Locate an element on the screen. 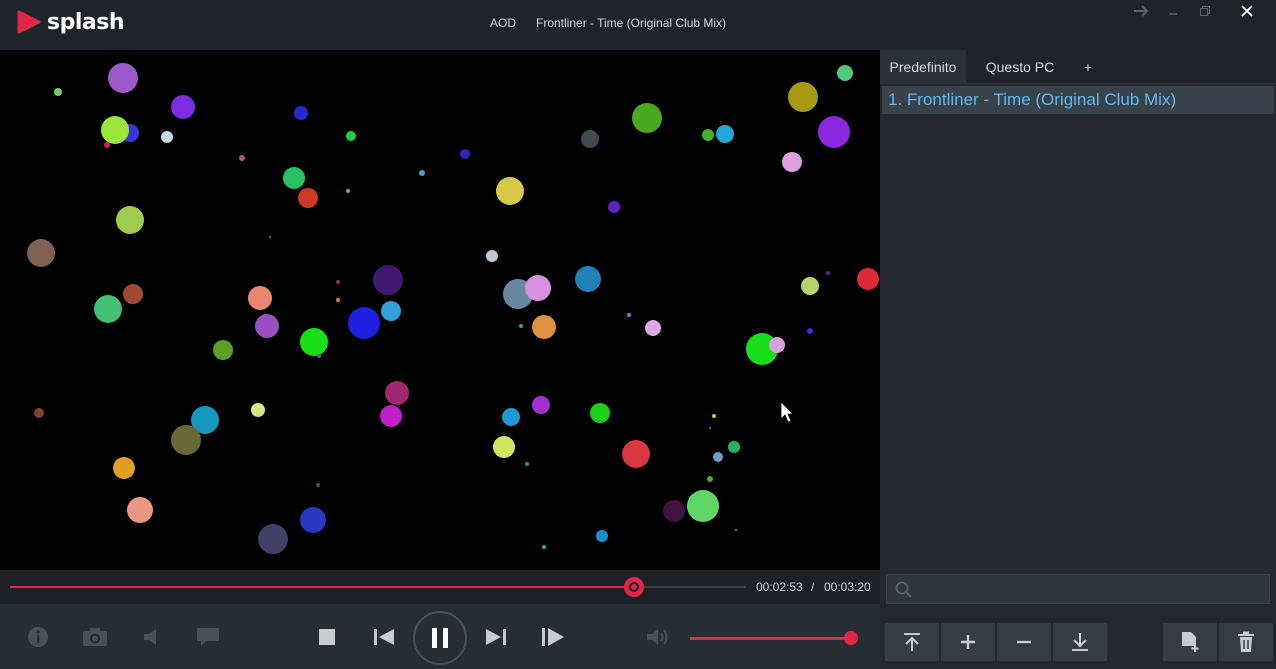  remove-icon is located at coordinates (1024, 642).